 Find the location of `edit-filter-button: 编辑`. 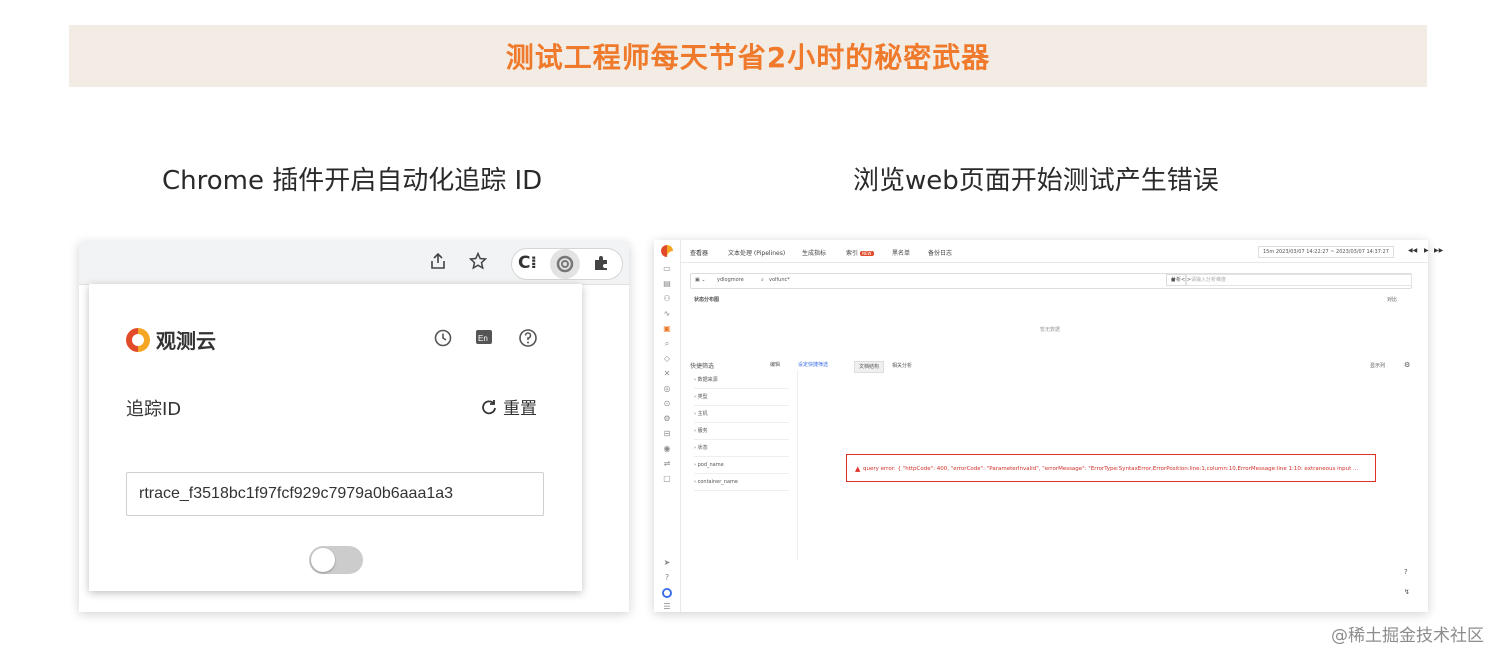

edit-filter-button: 编辑 is located at coordinates (775, 364).